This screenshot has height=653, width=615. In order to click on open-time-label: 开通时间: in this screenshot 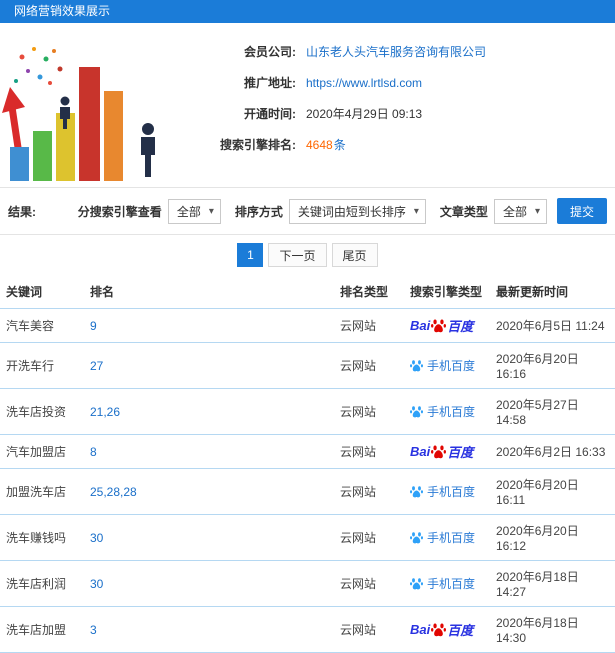, I will do `click(270, 114)`.